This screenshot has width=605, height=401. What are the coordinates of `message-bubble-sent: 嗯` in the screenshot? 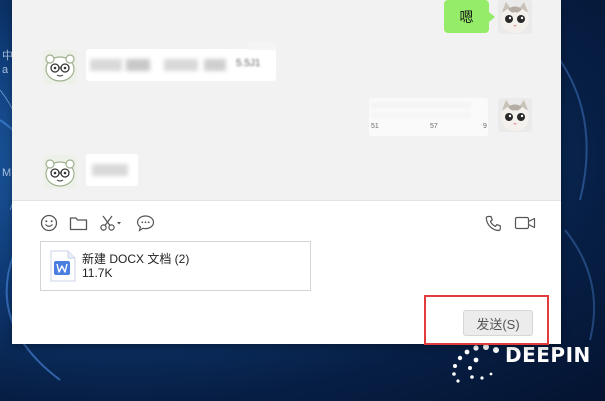 It's located at (469, 16).